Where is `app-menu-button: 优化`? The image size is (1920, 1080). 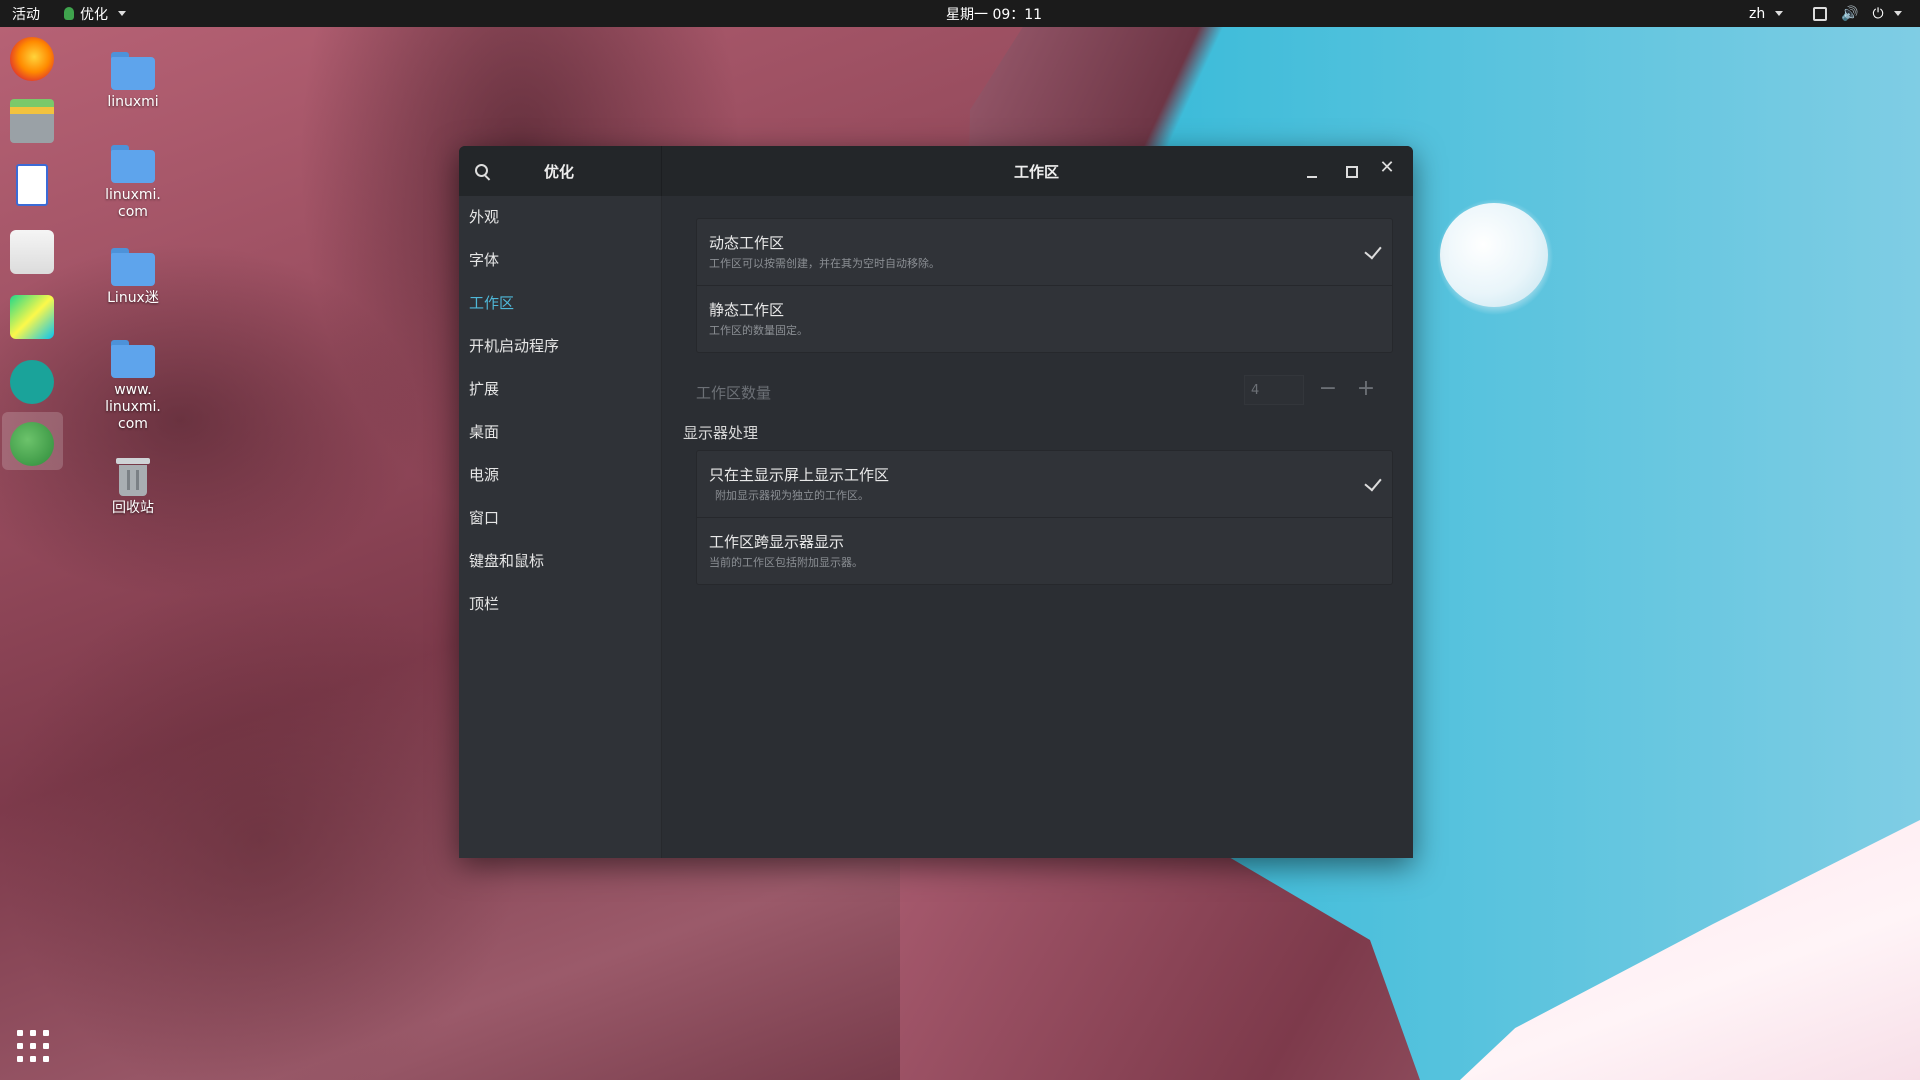 app-menu-button: 优化 is located at coordinates (95, 13).